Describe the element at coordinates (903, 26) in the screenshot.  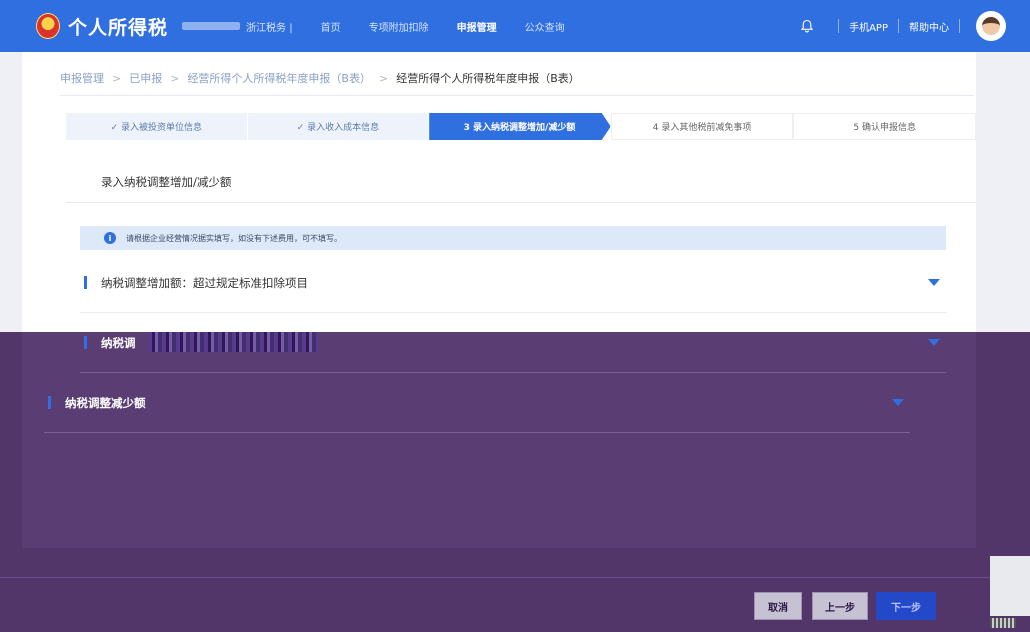
I see `top-right-tools: 手机APP 帮助中心` at that location.